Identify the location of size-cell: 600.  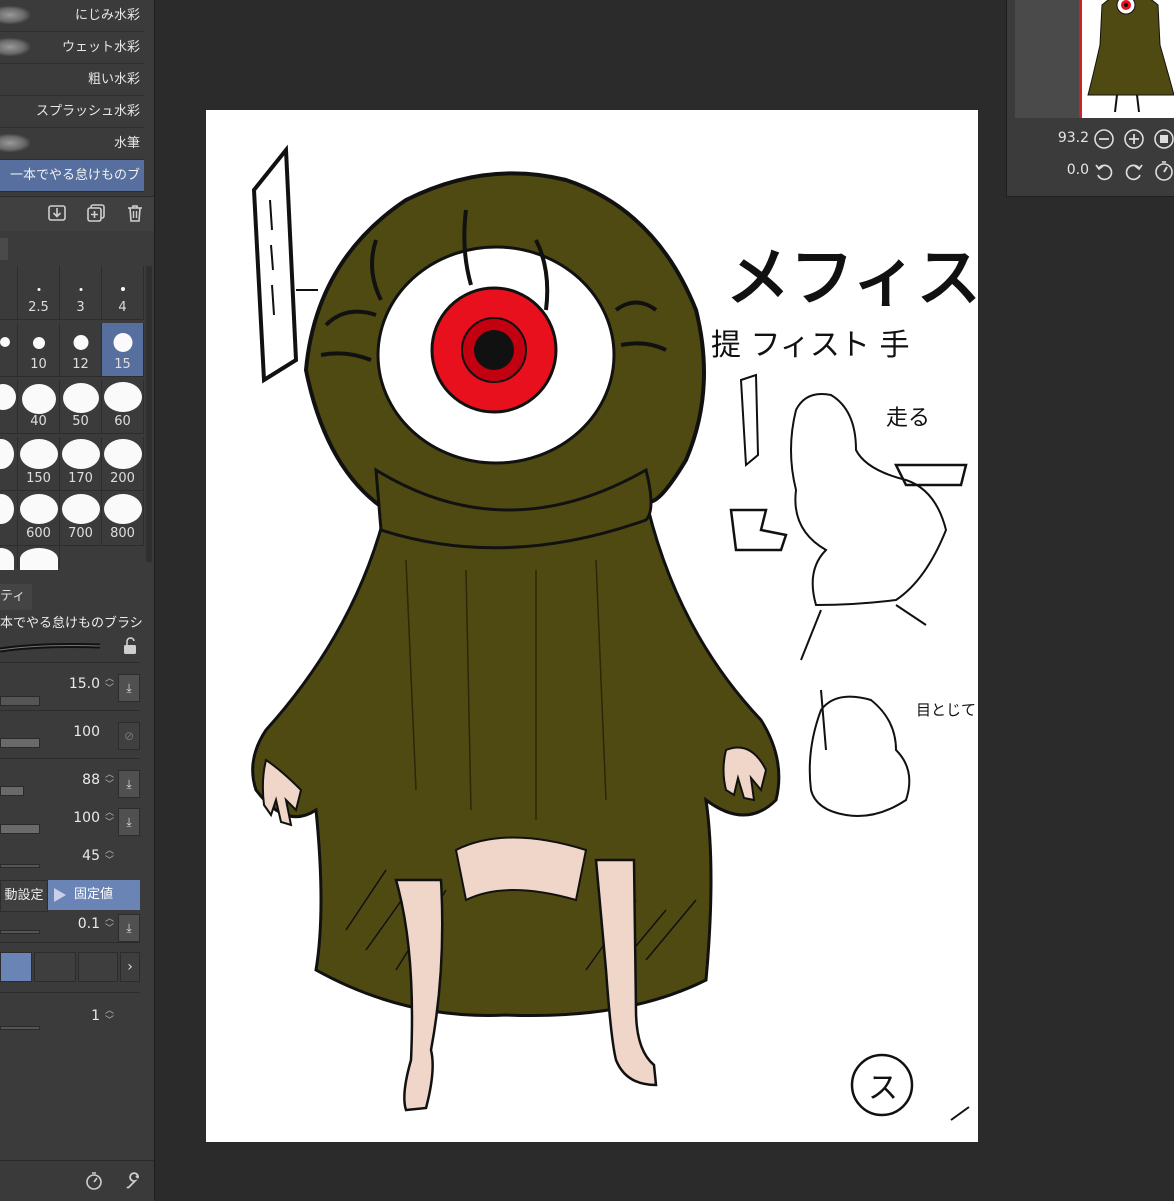
(39, 519).